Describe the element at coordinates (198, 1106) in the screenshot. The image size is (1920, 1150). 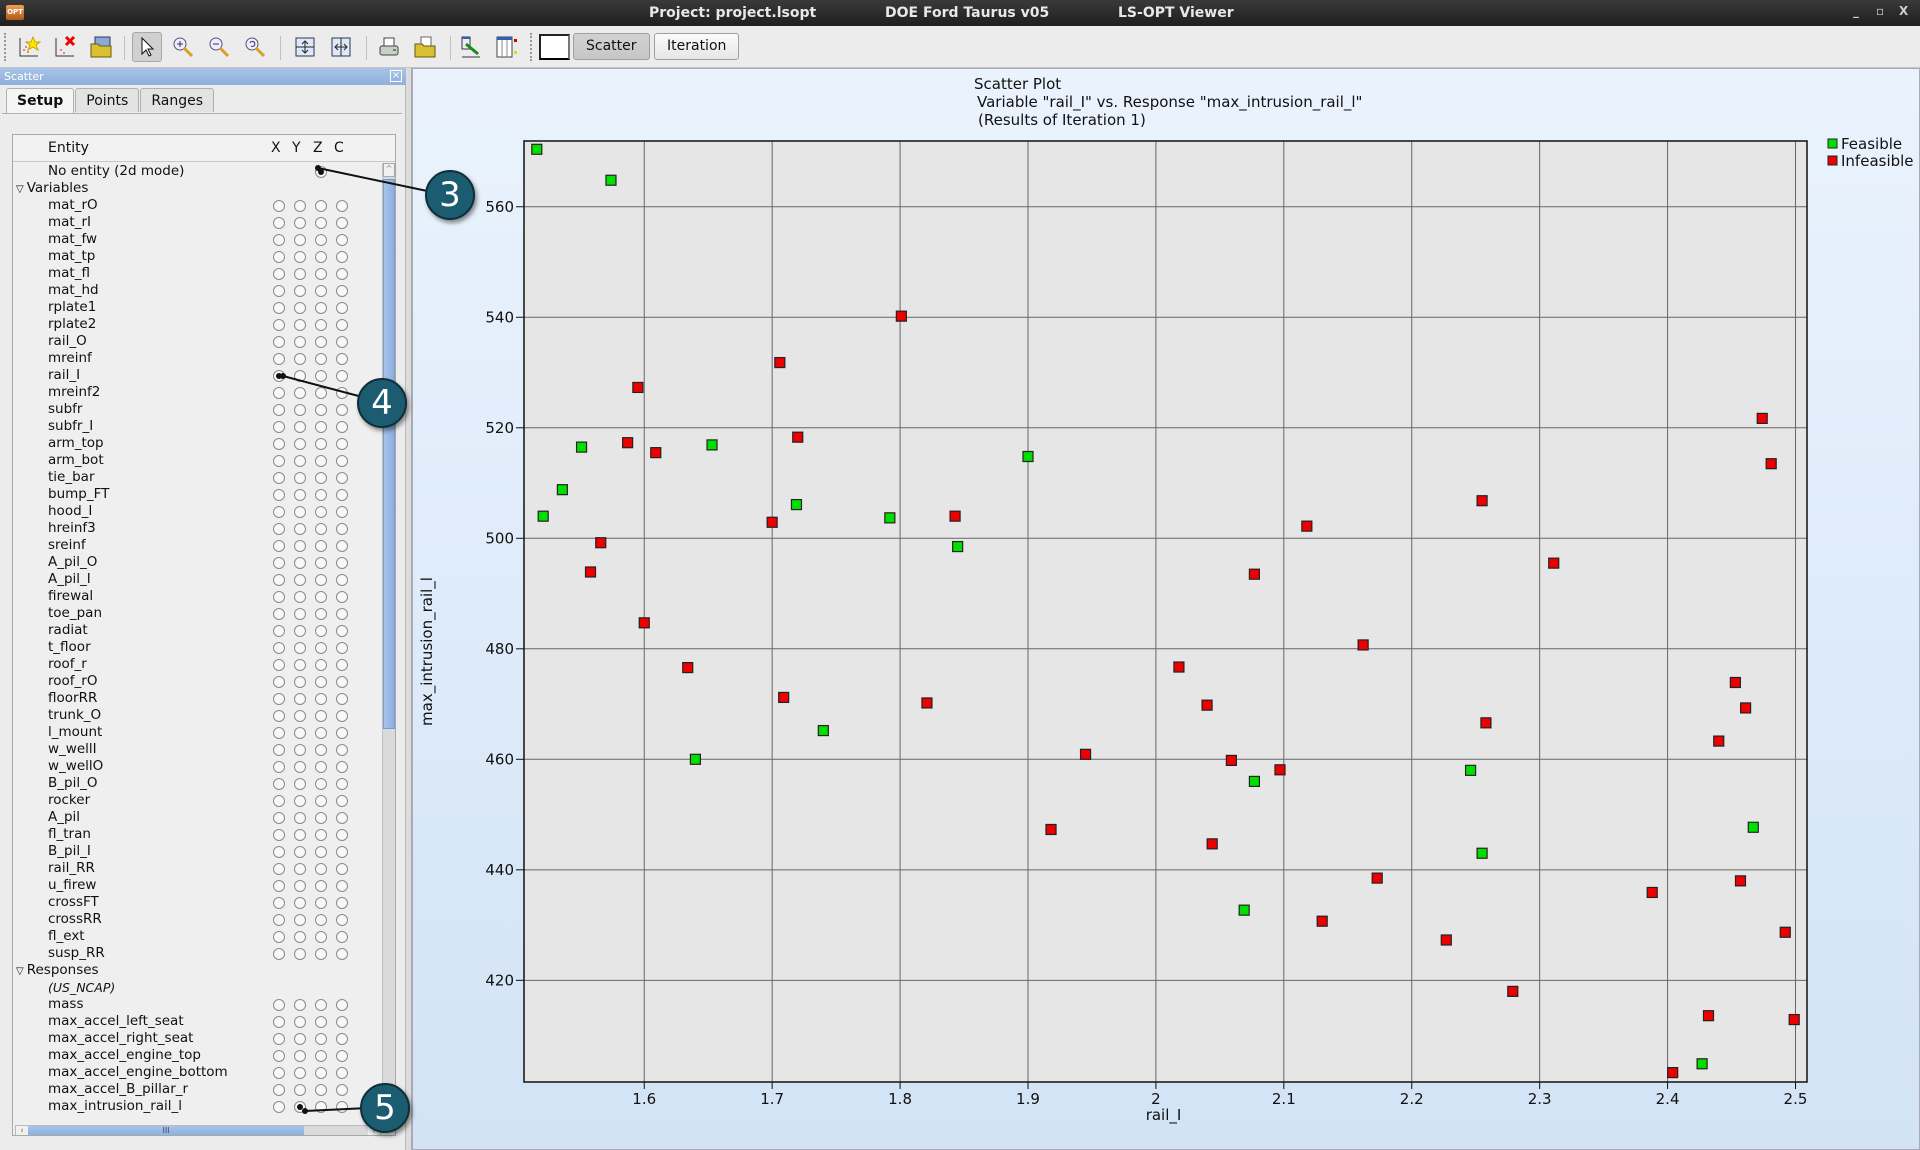
I see `tree-row-response: max_intrusion_rail_l` at that location.